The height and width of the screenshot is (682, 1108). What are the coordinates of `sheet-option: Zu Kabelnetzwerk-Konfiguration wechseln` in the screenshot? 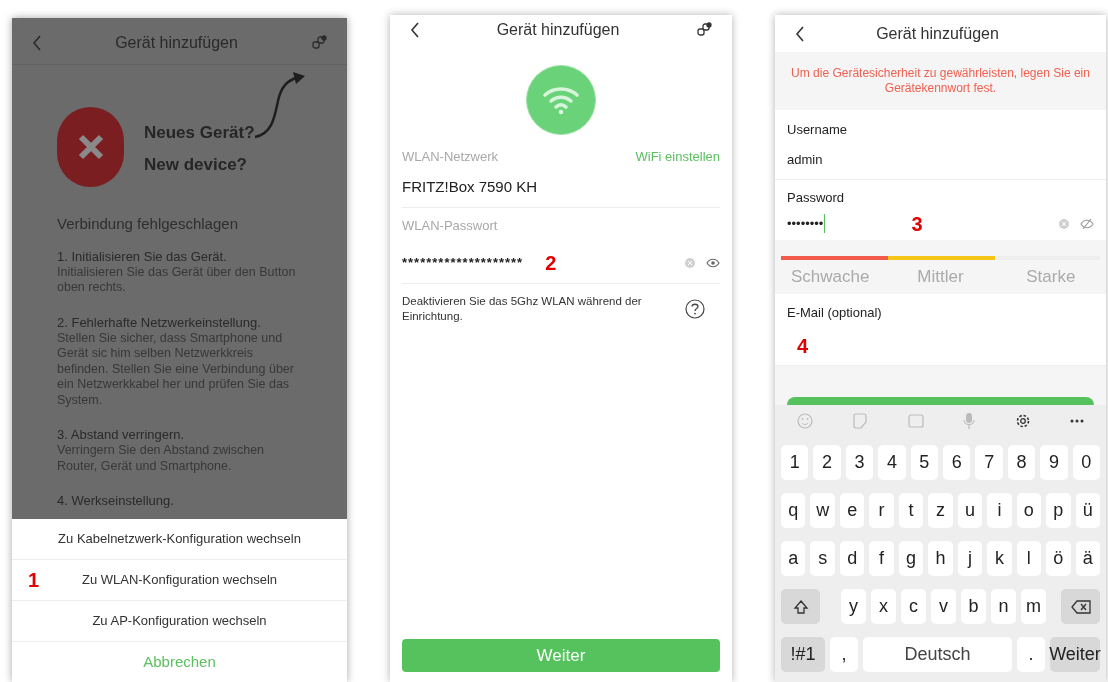 It's located at (179, 539).